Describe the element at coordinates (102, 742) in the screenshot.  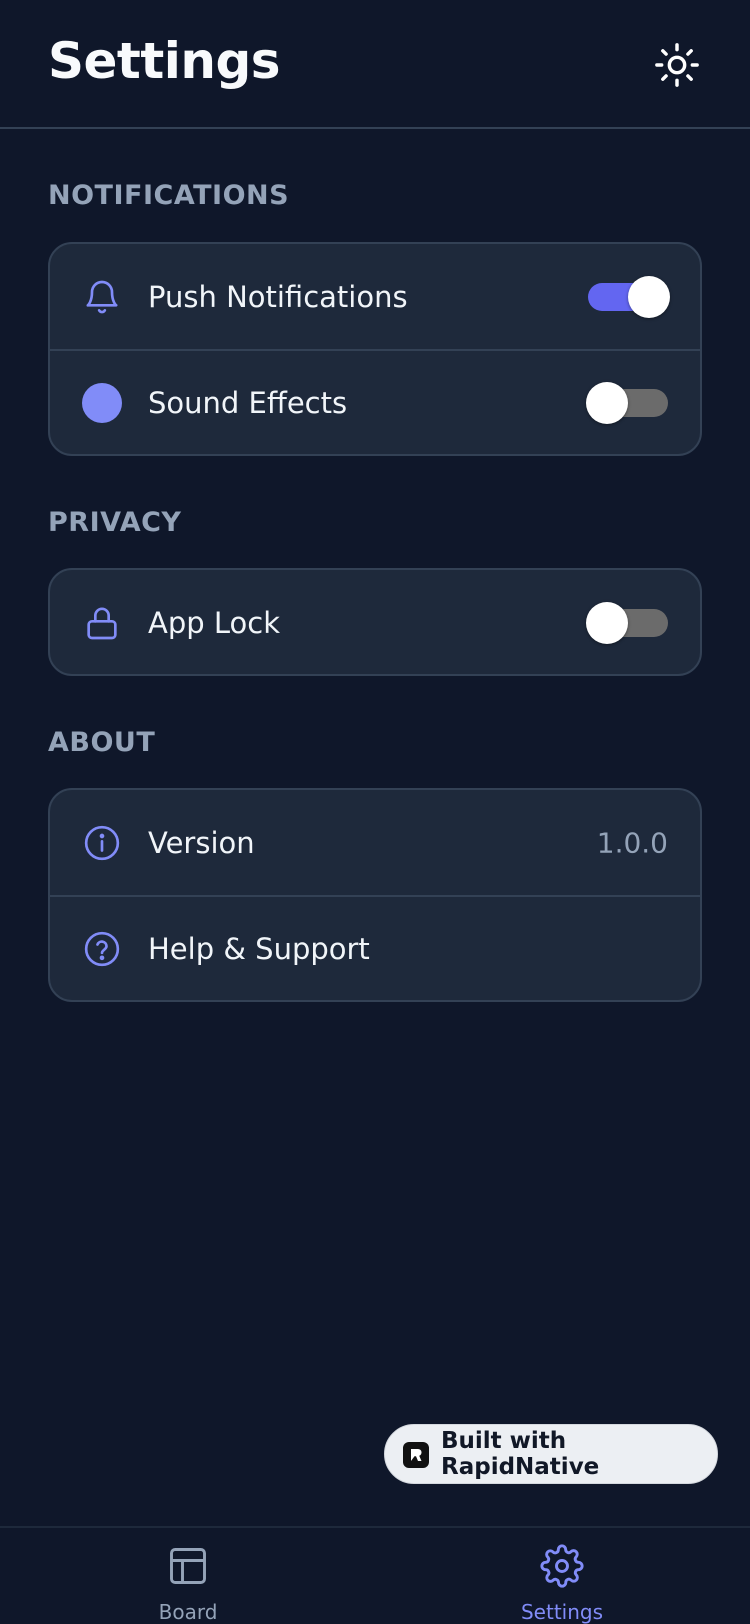
I see `section-label-about: ABOUT` at that location.